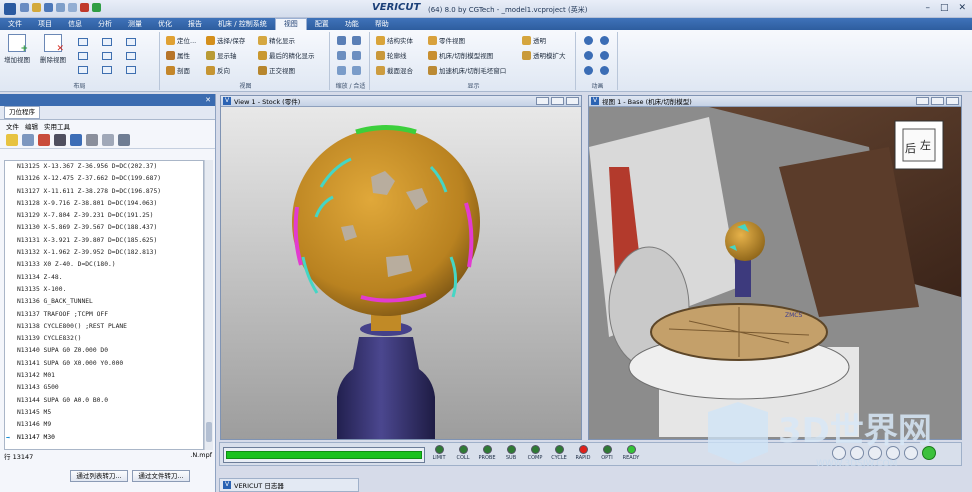 This screenshot has height=492, width=972. I want to click on nc-line: N13140 SUPA G0 Z0.000 D0, so click(104, 351).